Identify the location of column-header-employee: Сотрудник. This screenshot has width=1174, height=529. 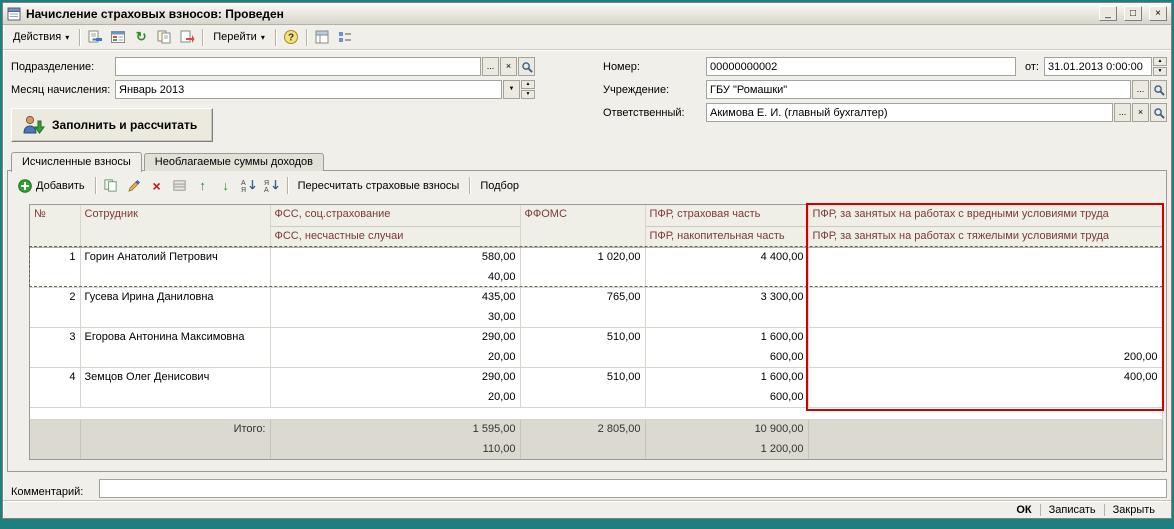
(175, 226).